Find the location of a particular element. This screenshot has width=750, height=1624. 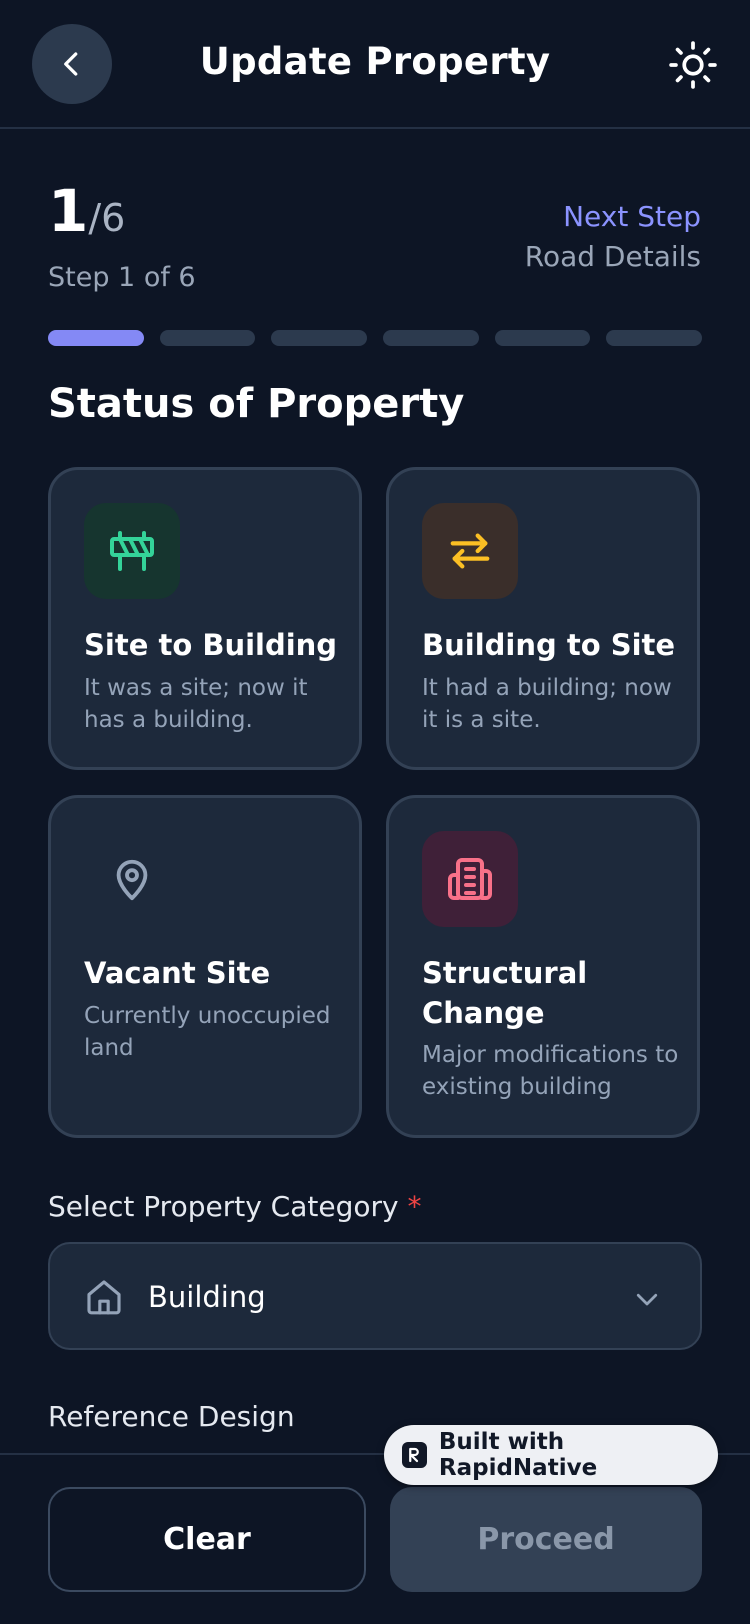

card-description: Currently unoccupied land is located at coordinates (207, 1032).